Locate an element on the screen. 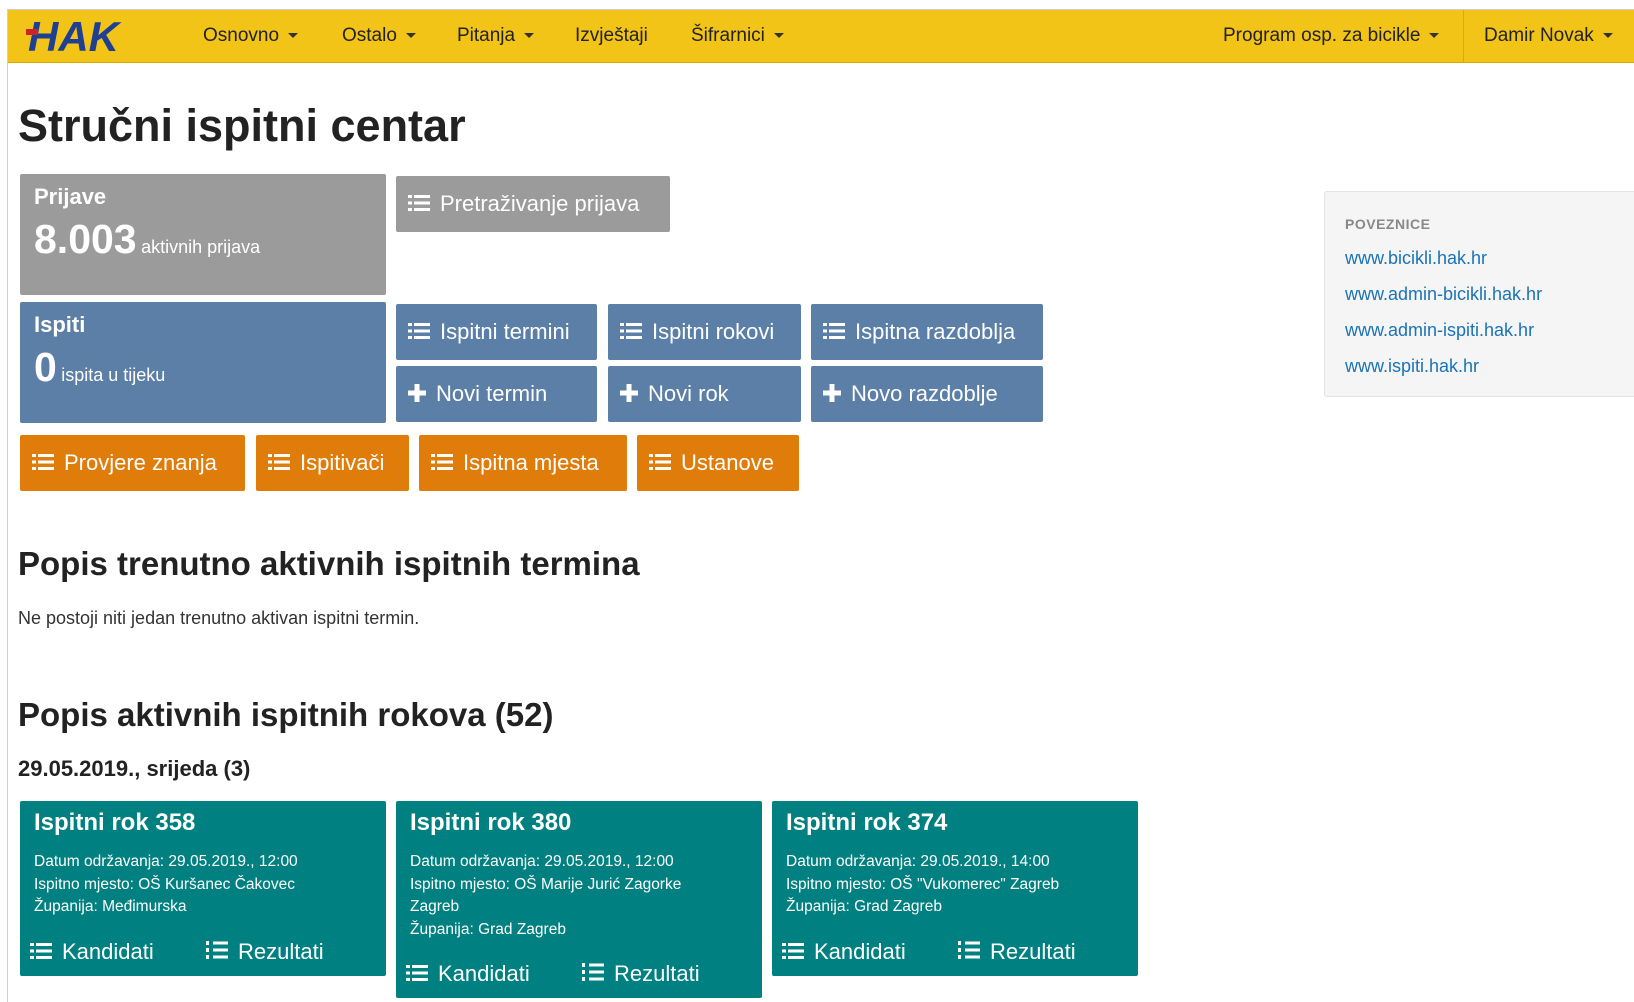 Image resolution: width=1634 pixels, height=1002 pixels. link-ispiti: www.ispiti.hak.hr is located at coordinates (1412, 366).